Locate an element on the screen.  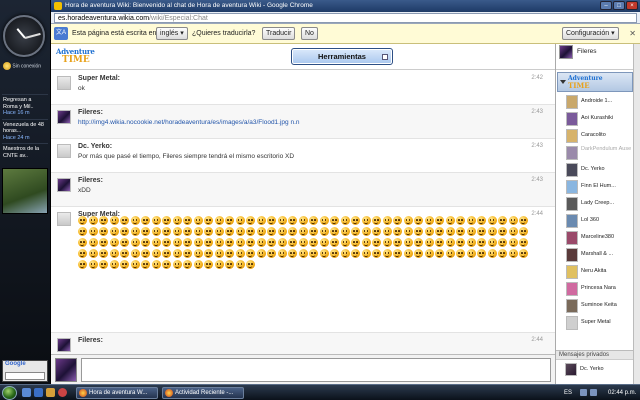
user-list-item: Princesa Nara is located at coordinates (595, 289).